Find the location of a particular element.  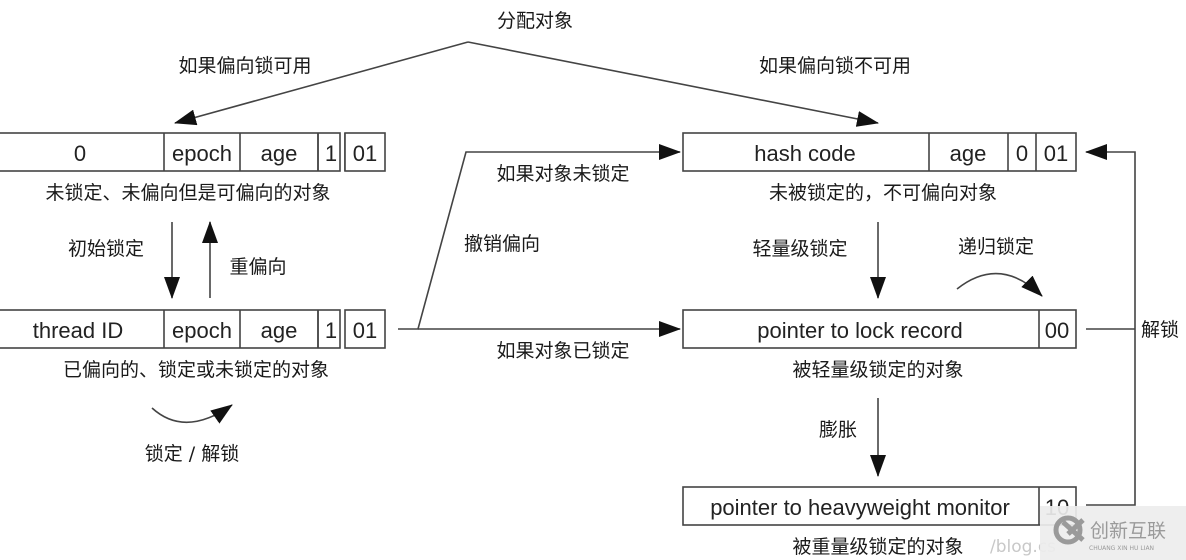

label-recursive-lock: 递归锁定 is located at coordinates (996, 247).